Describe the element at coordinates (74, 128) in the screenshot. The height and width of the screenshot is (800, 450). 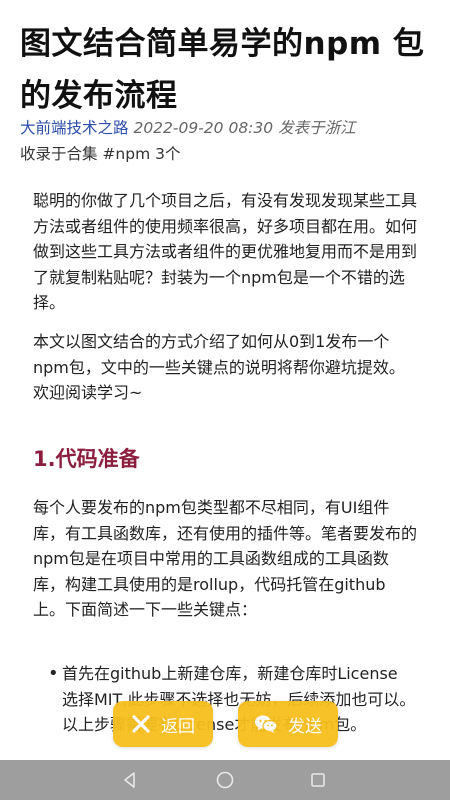
I see `account-name-link: 大前端技术之路` at that location.